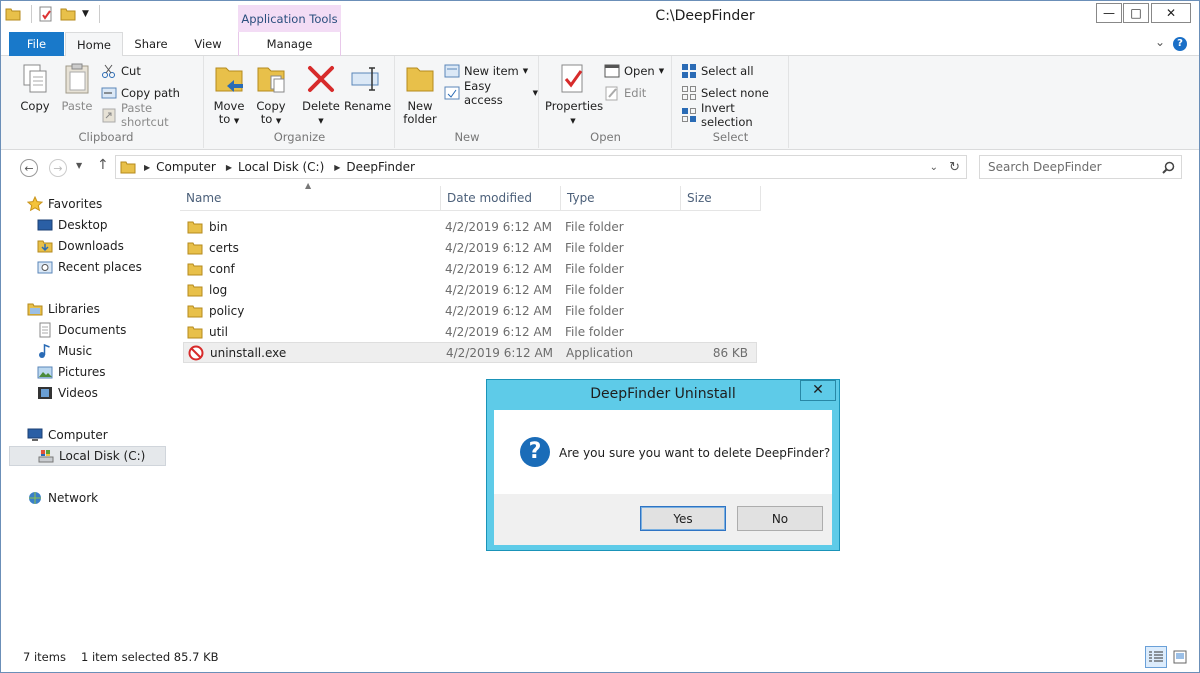  What do you see at coordinates (1180, 657) in the screenshot?
I see `large-icons-view-button` at bounding box center [1180, 657].